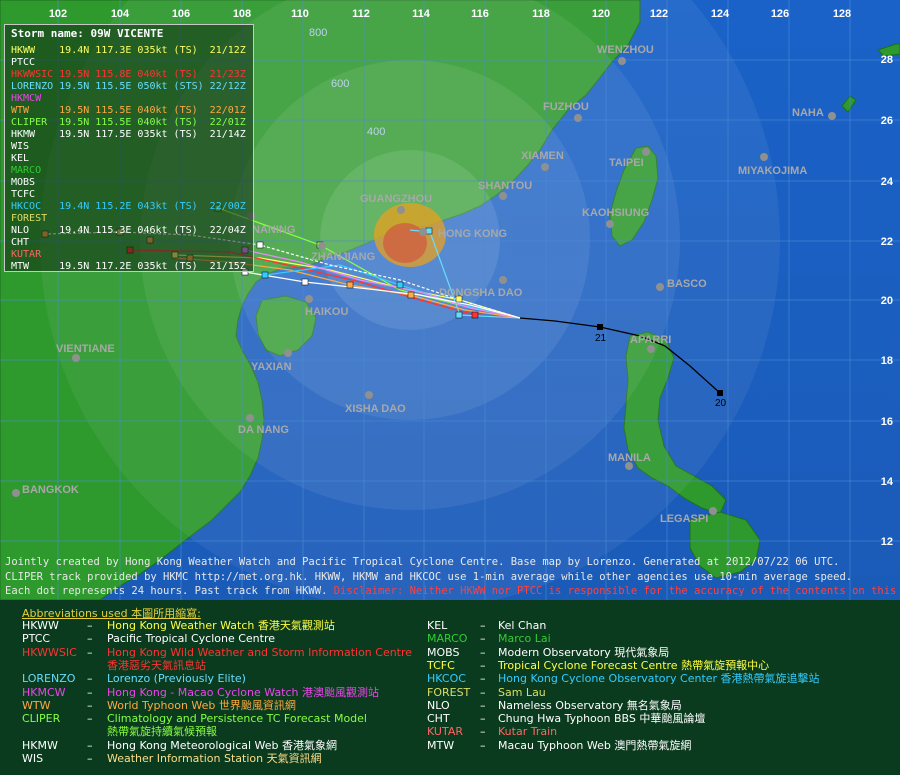 This screenshot has width=900, height=775. I want to click on legend-name: Kutar Train, so click(528, 732).